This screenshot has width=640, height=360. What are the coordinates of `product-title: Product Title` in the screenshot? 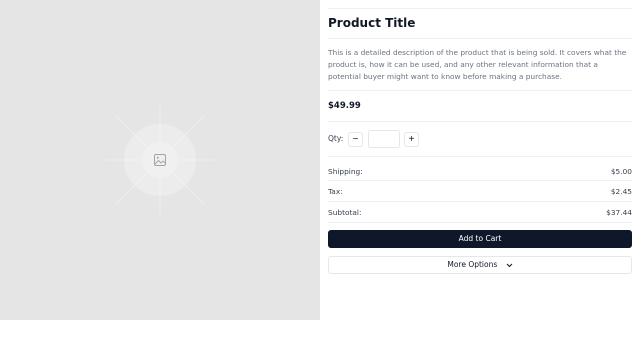 It's located at (372, 23).